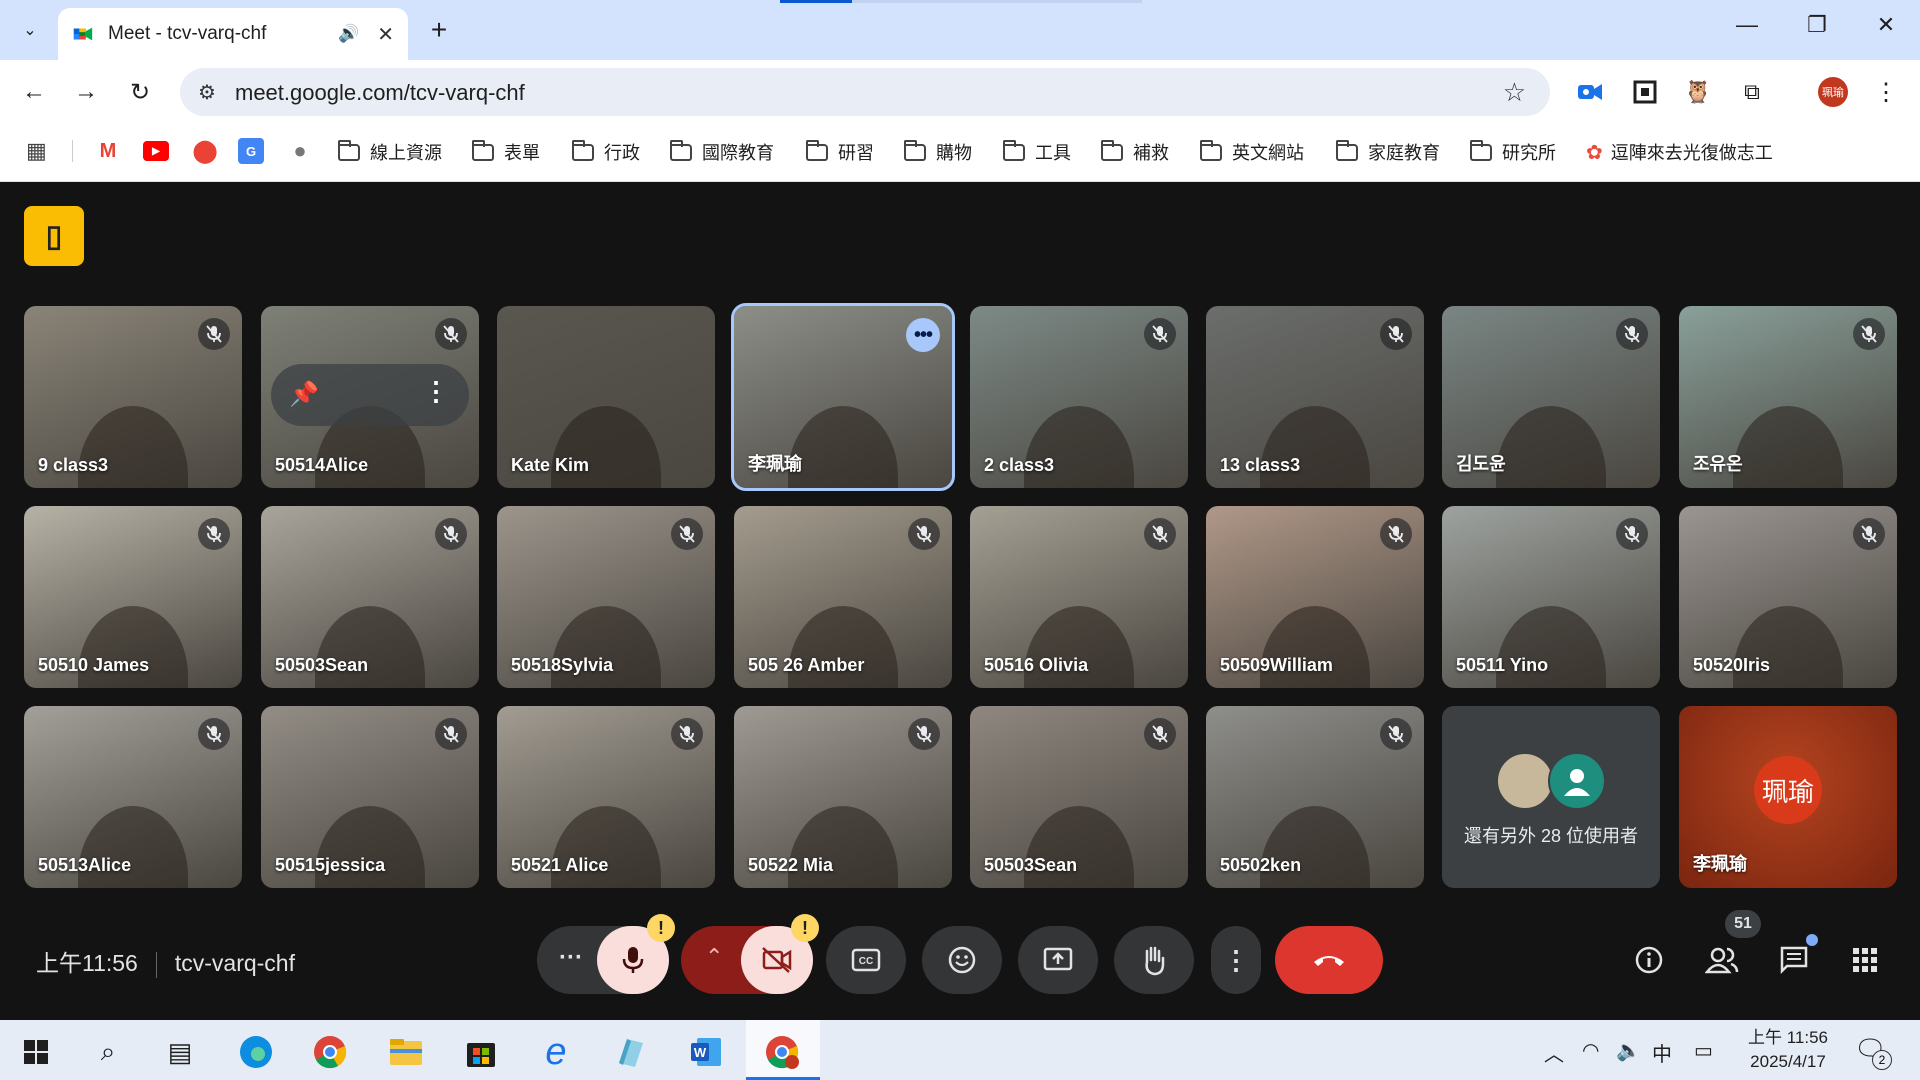 This screenshot has height=1080, width=1920. I want to click on show-hidden-icons-chevron-icon: ︿, so click(1554, 1052).